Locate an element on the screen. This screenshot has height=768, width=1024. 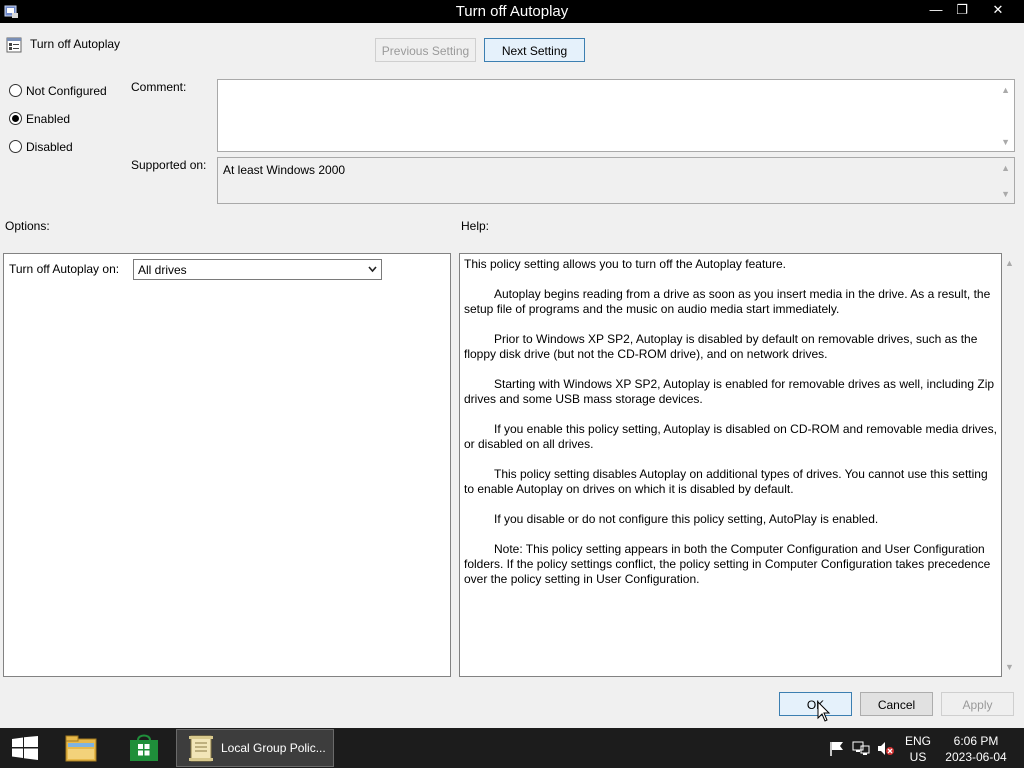
radio-disabled is located at coordinates (15, 146).